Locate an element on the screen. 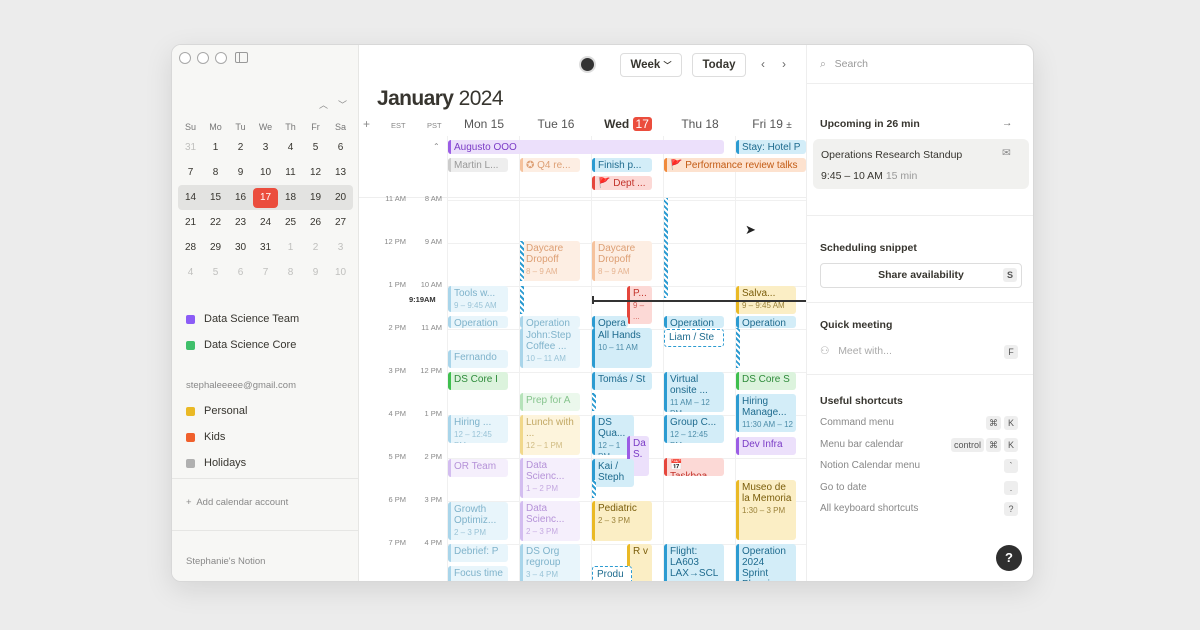 The height and width of the screenshot is (630, 1200). window-minimize-button is located at coordinates (203, 58).